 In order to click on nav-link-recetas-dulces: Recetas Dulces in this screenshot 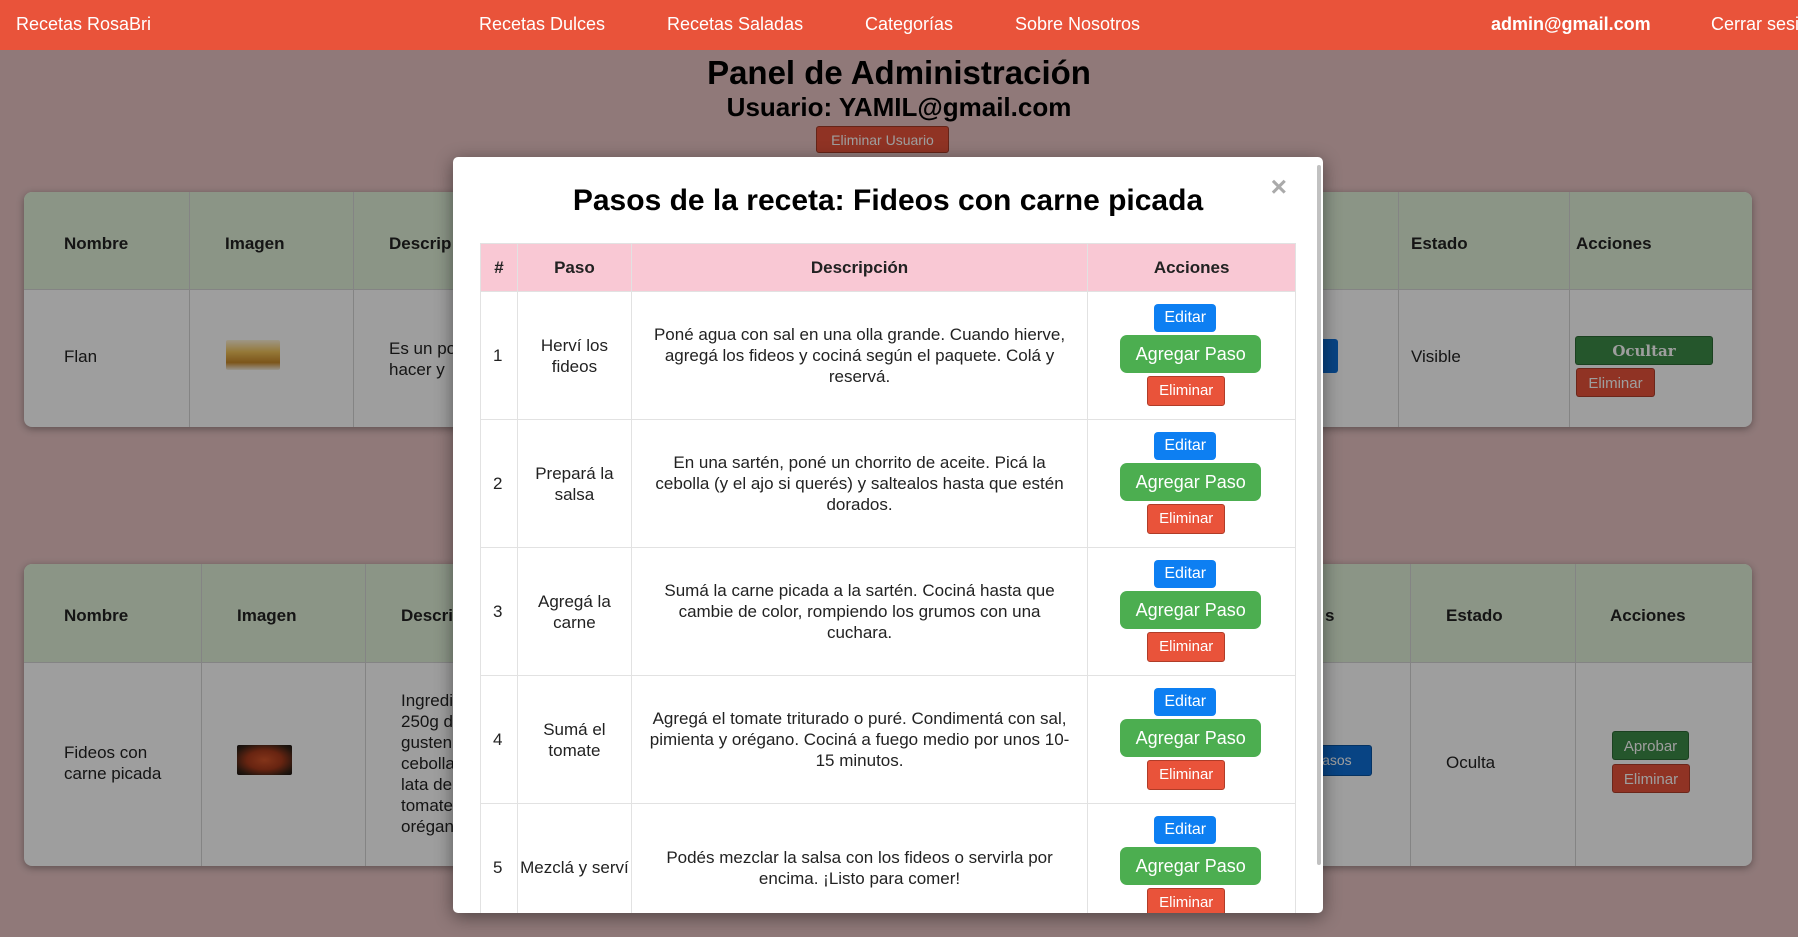, I will do `click(542, 24)`.